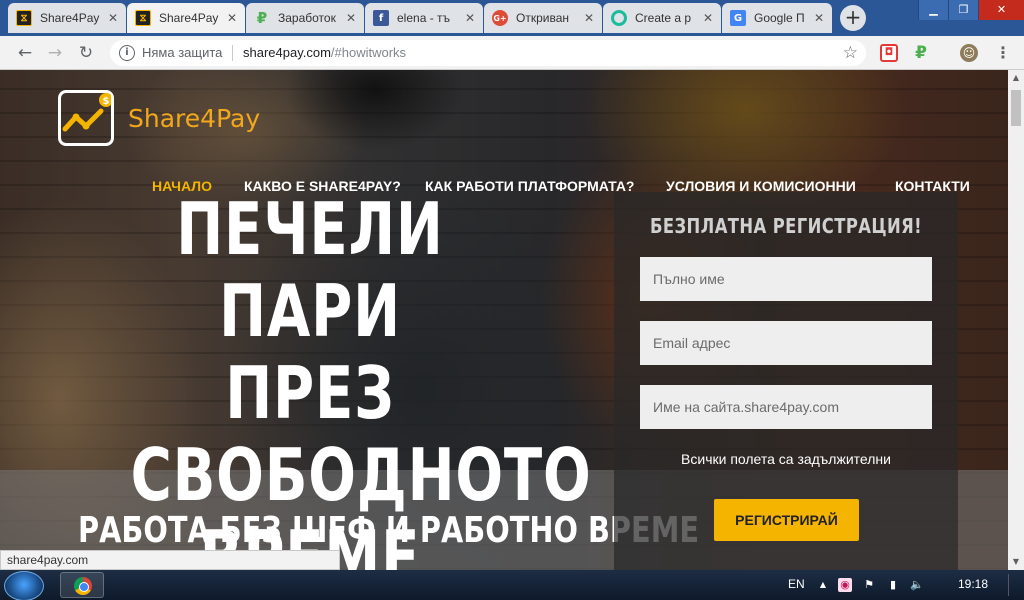 This screenshot has width=1024, height=600. Describe the element at coordinates (262, 18) in the screenshot. I see `ruble-icon: ₽` at that location.